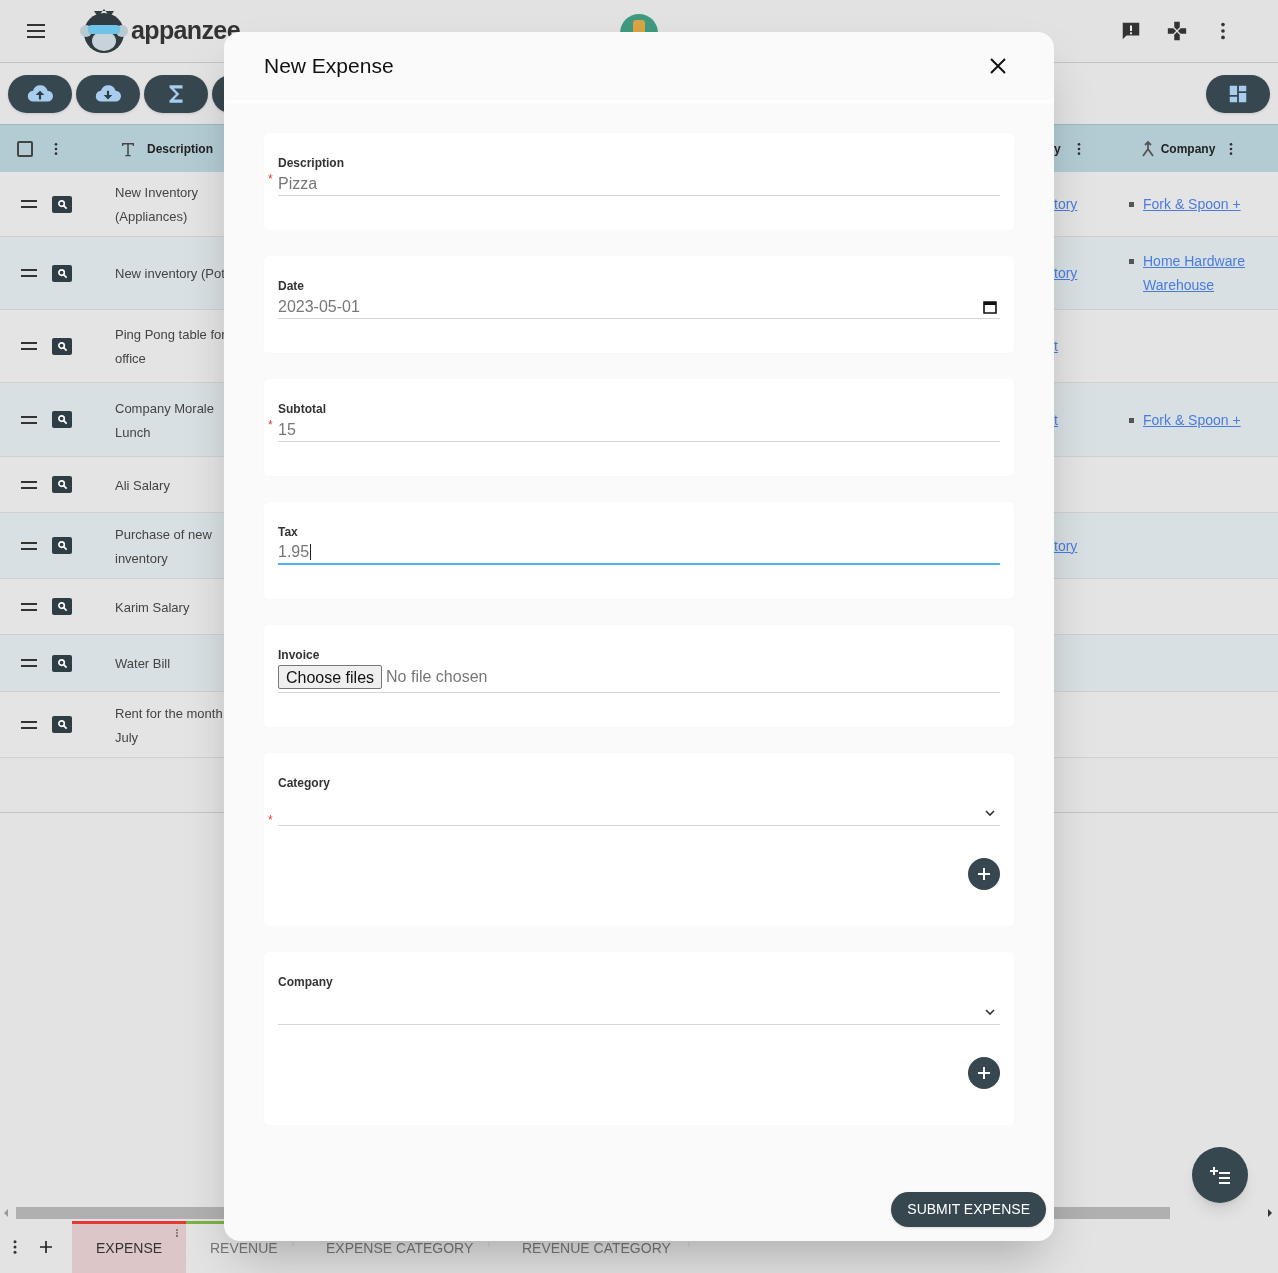 This screenshot has height=1273, width=1278. What do you see at coordinates (291, 286) in the screenshot?
I see `field-label: Date` at bounding box center [291, 286].